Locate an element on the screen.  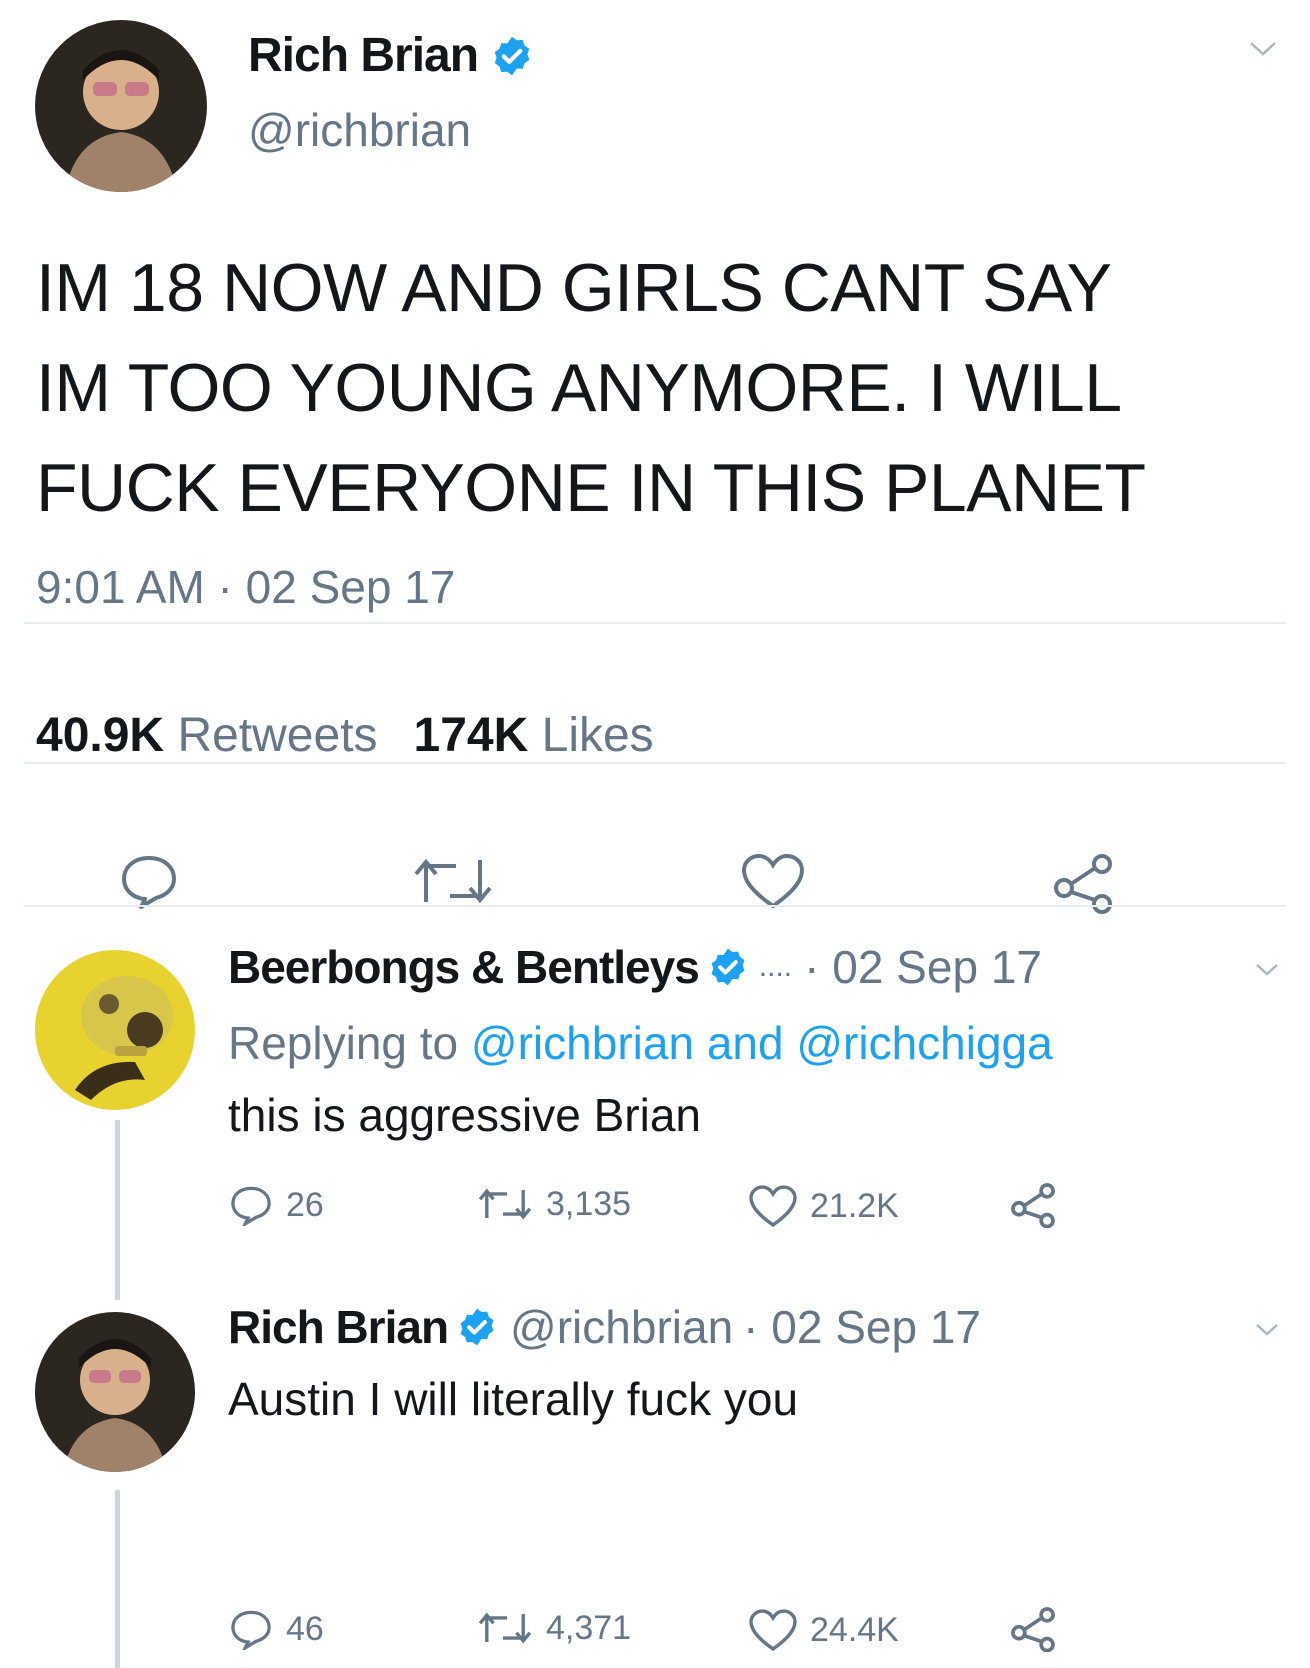
likes-stat: 174K Likes is located at coordinates (534, 735).